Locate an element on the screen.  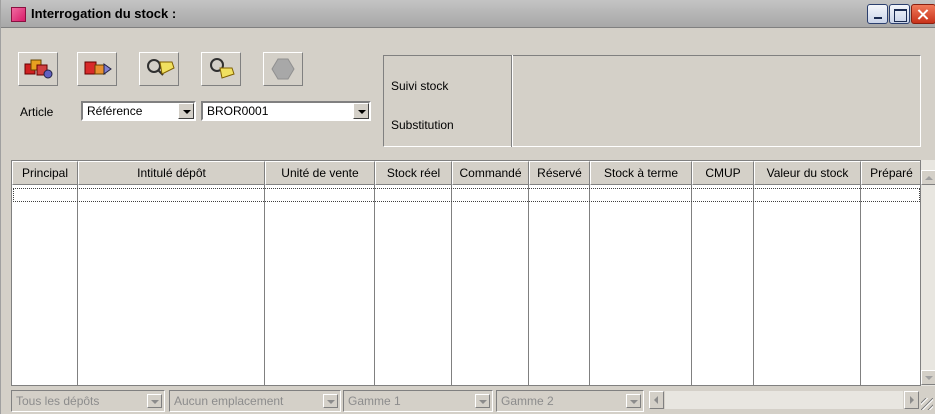
depots-filter-select: Tous les dépôts is located at coordinates (88, 401).